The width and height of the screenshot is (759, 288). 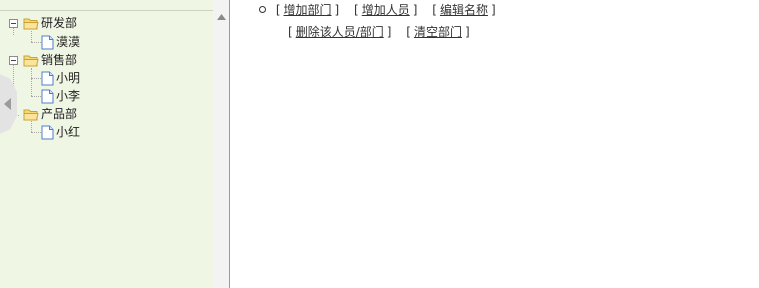 What do you see at coordinates (68, 42) in the screenshot?
I see `tree-node-label: 漠漠` at bounding box center [68, 42].